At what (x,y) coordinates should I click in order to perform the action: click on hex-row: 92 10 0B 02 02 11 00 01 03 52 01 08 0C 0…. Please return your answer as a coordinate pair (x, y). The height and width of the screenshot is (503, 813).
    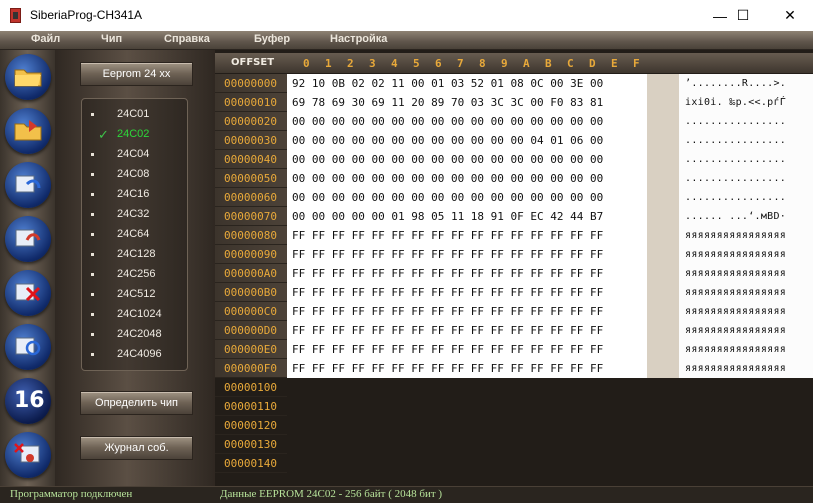
    Looking at the image, I should click on (447, 83).